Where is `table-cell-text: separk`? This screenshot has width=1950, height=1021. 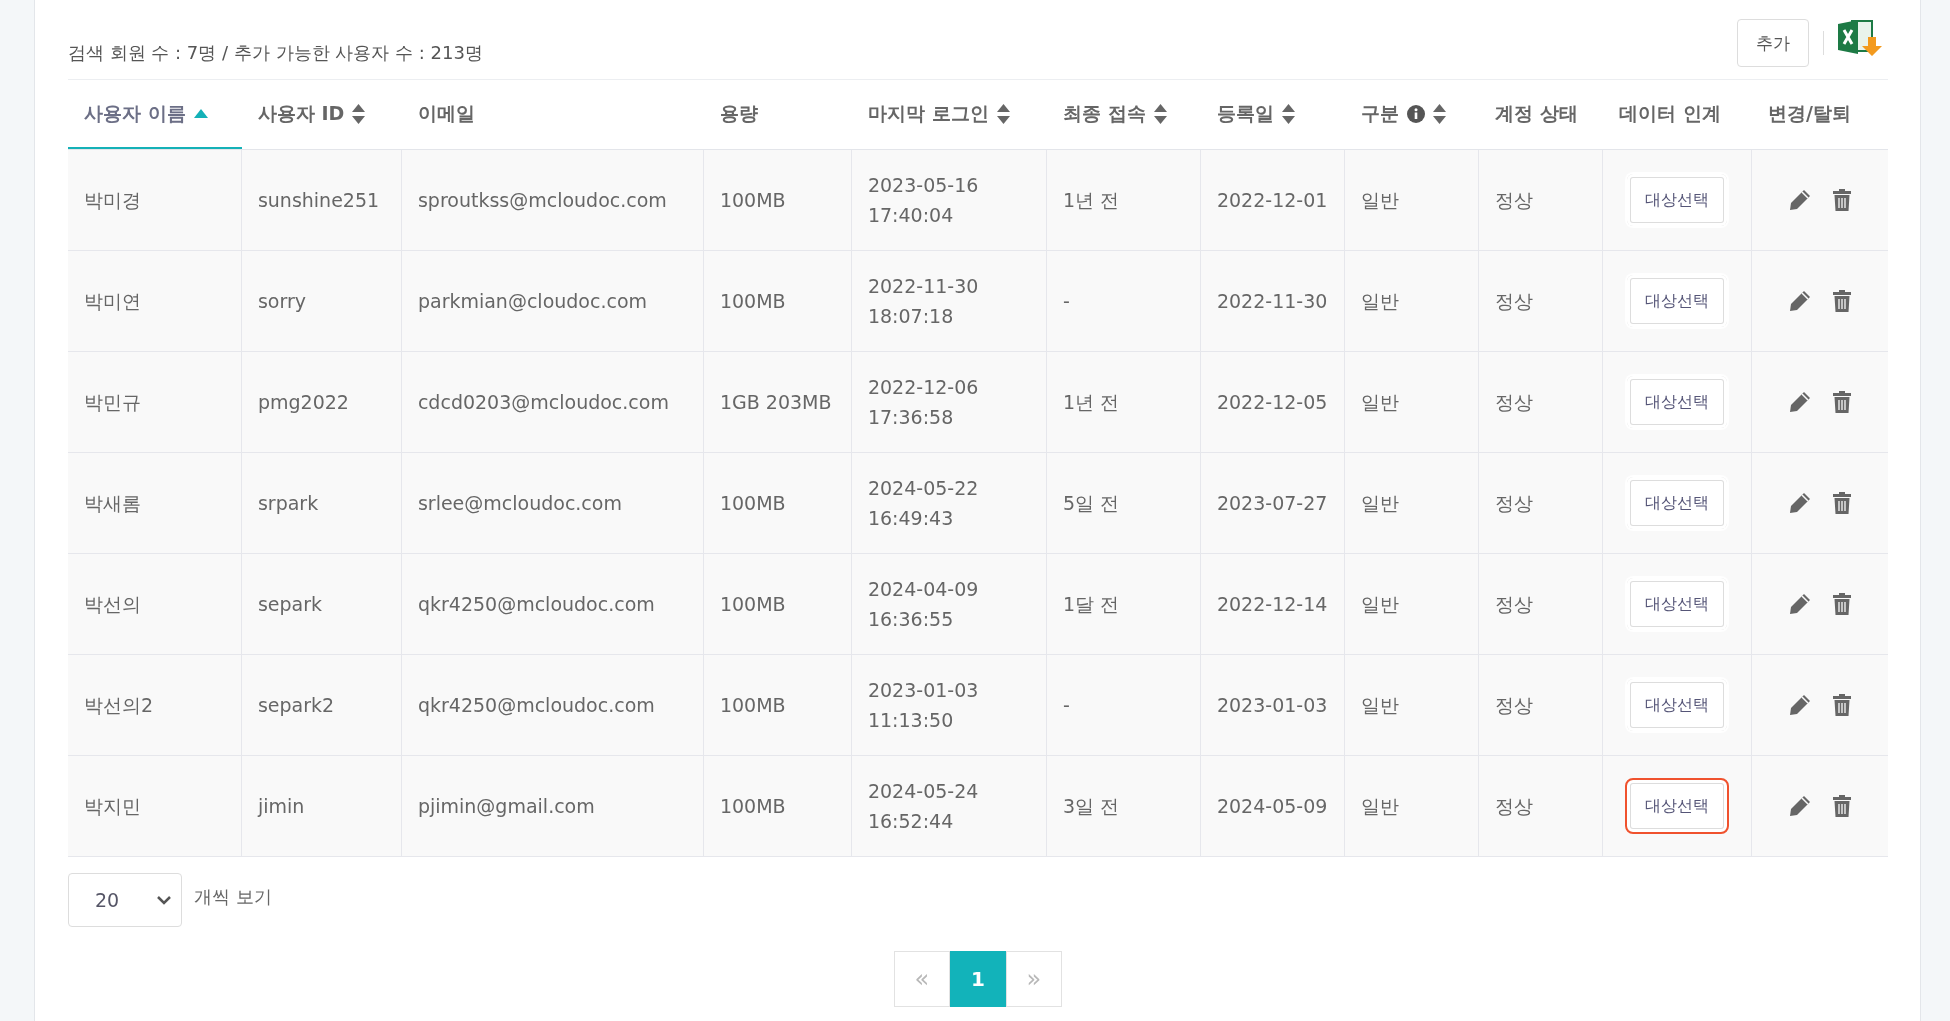
table-cell-text: separk is located at coordinates (290, 604).